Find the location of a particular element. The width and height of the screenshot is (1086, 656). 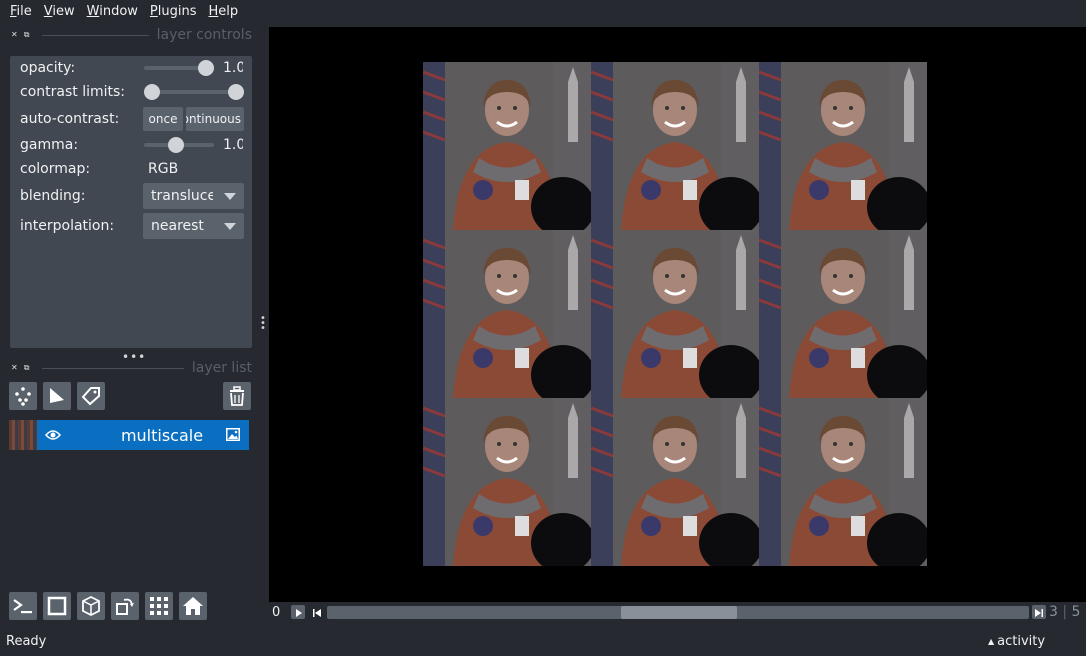

shapes-icon is located at coordinates (57, 395).